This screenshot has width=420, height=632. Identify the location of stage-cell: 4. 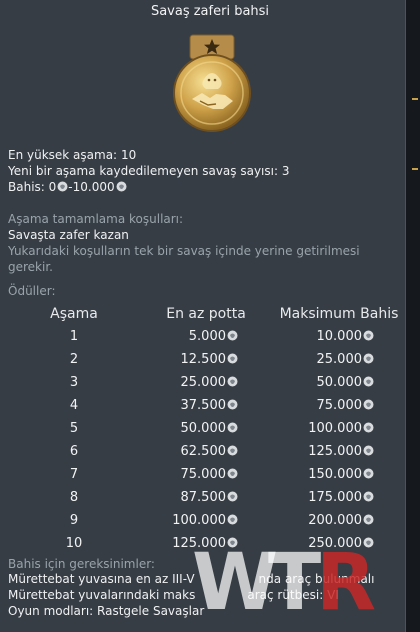
(74, 405).